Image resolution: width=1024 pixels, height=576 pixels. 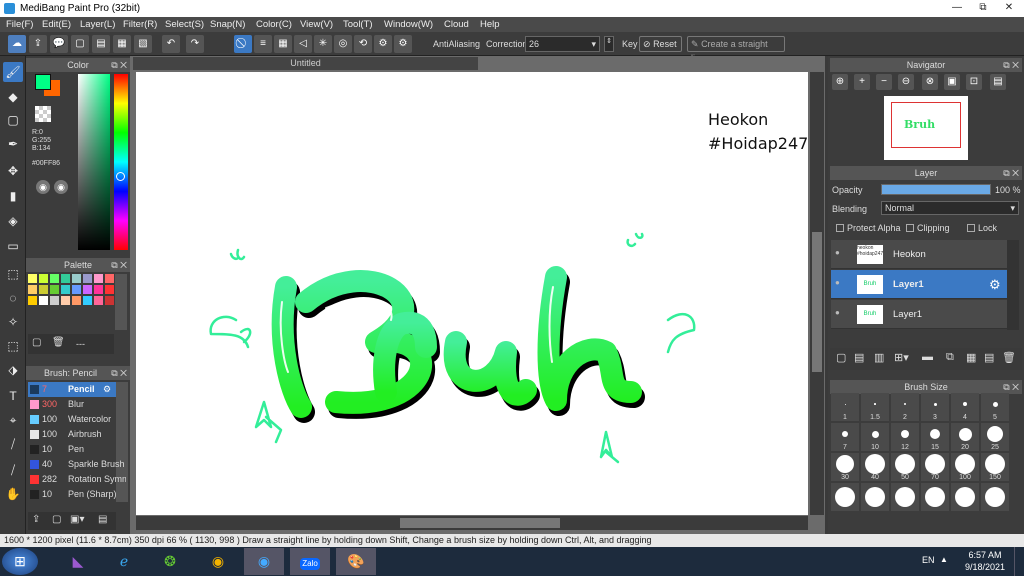 I want to click on hue-handle, so click(x=120, y=176).